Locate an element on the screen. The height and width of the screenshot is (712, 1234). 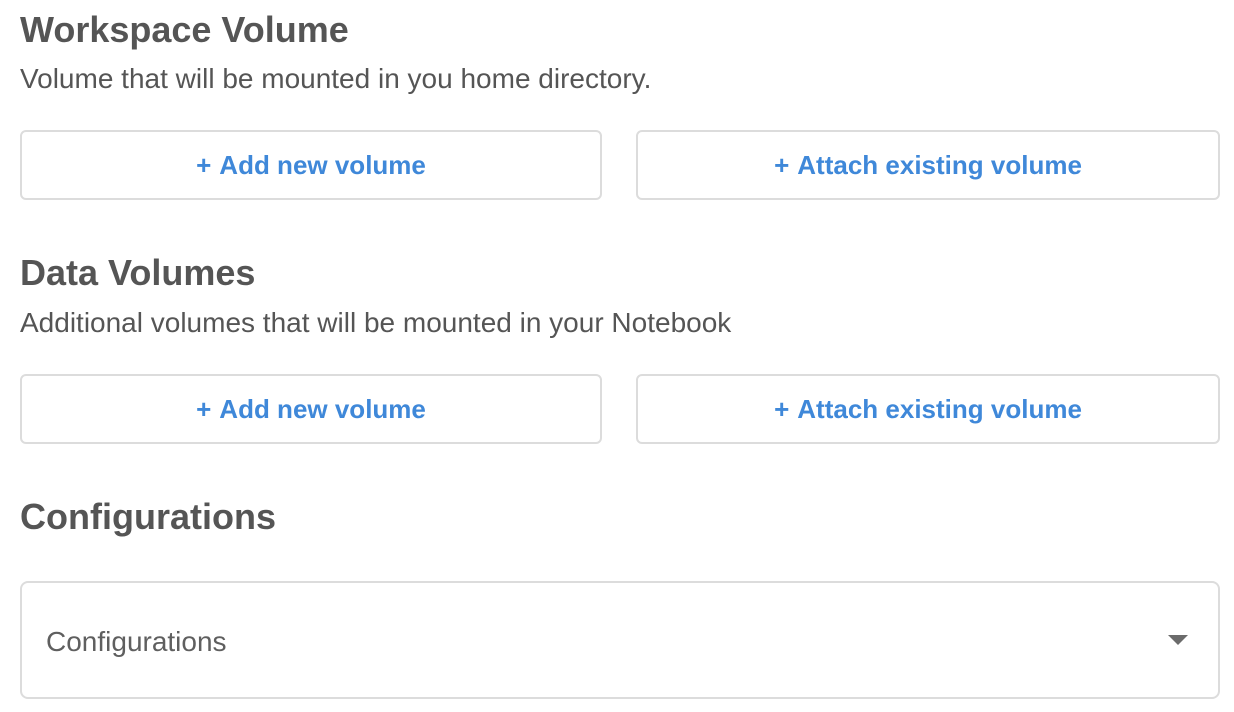
data-volumes-title: Data Volumes is located at coordinates (138, 272).